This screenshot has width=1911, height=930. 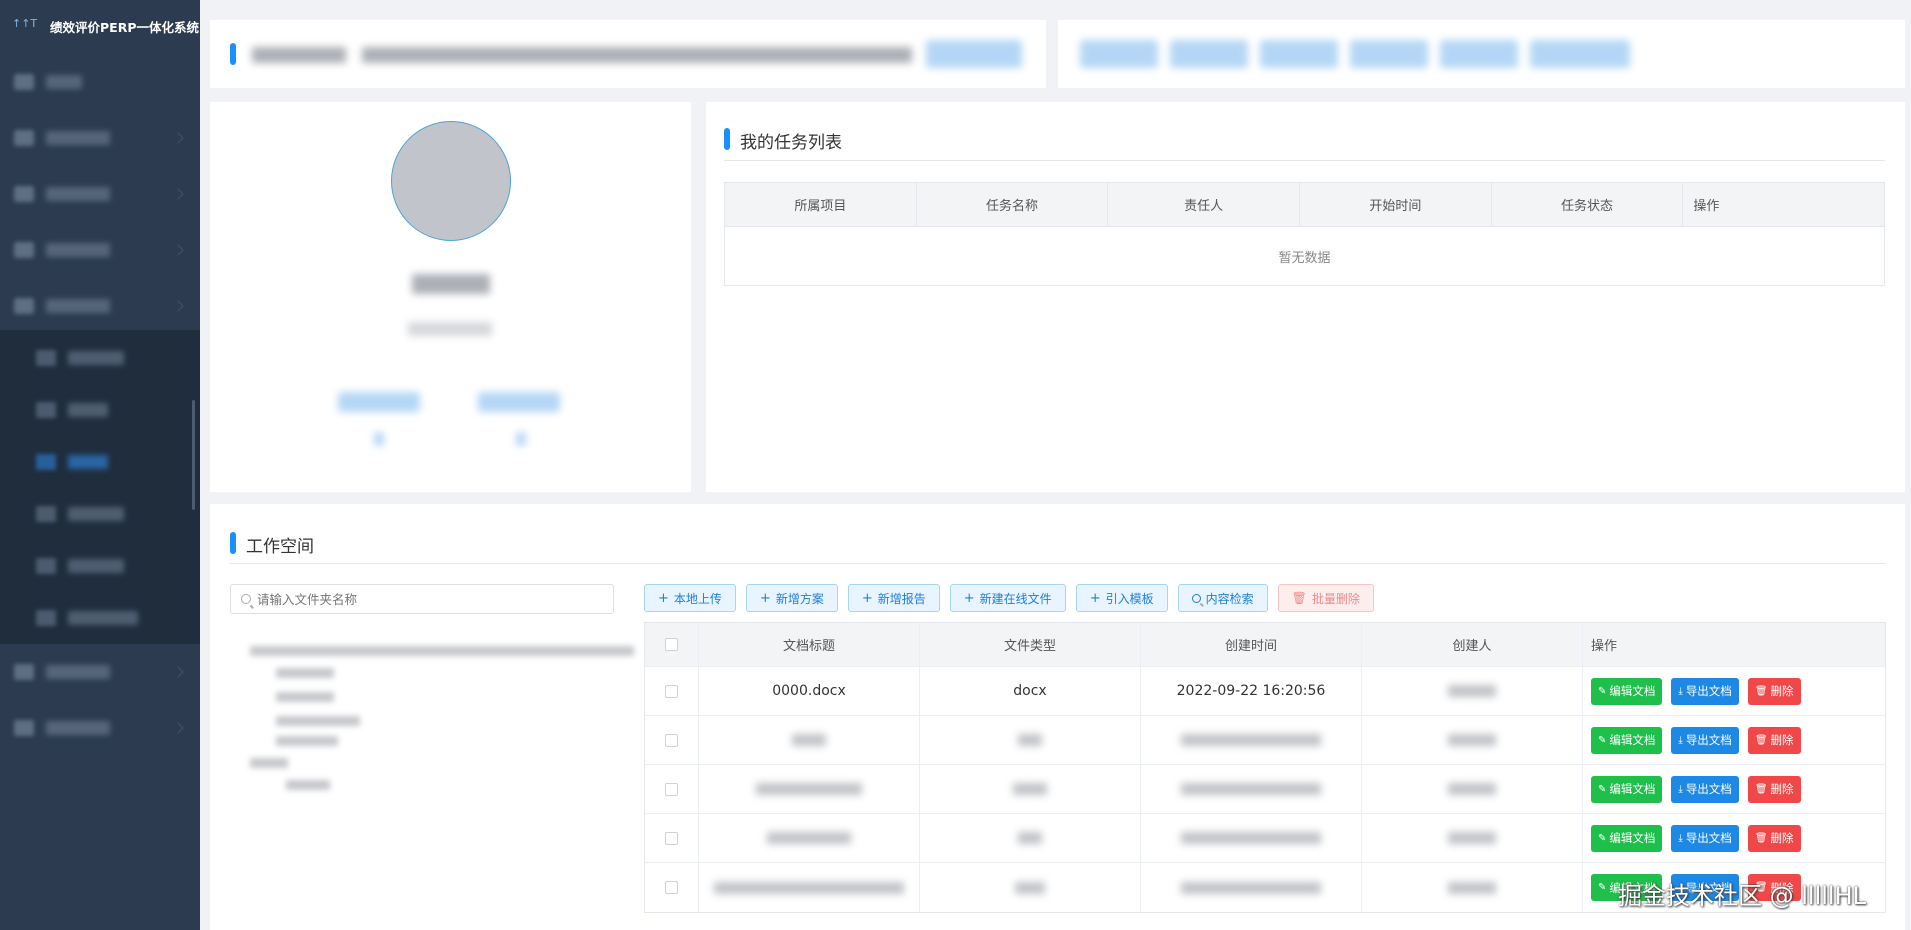 What do you see at coordinates (1761, 740) in the screenshot?
I see `trash-icon: 🗑` at bounding box center [1761, 740].